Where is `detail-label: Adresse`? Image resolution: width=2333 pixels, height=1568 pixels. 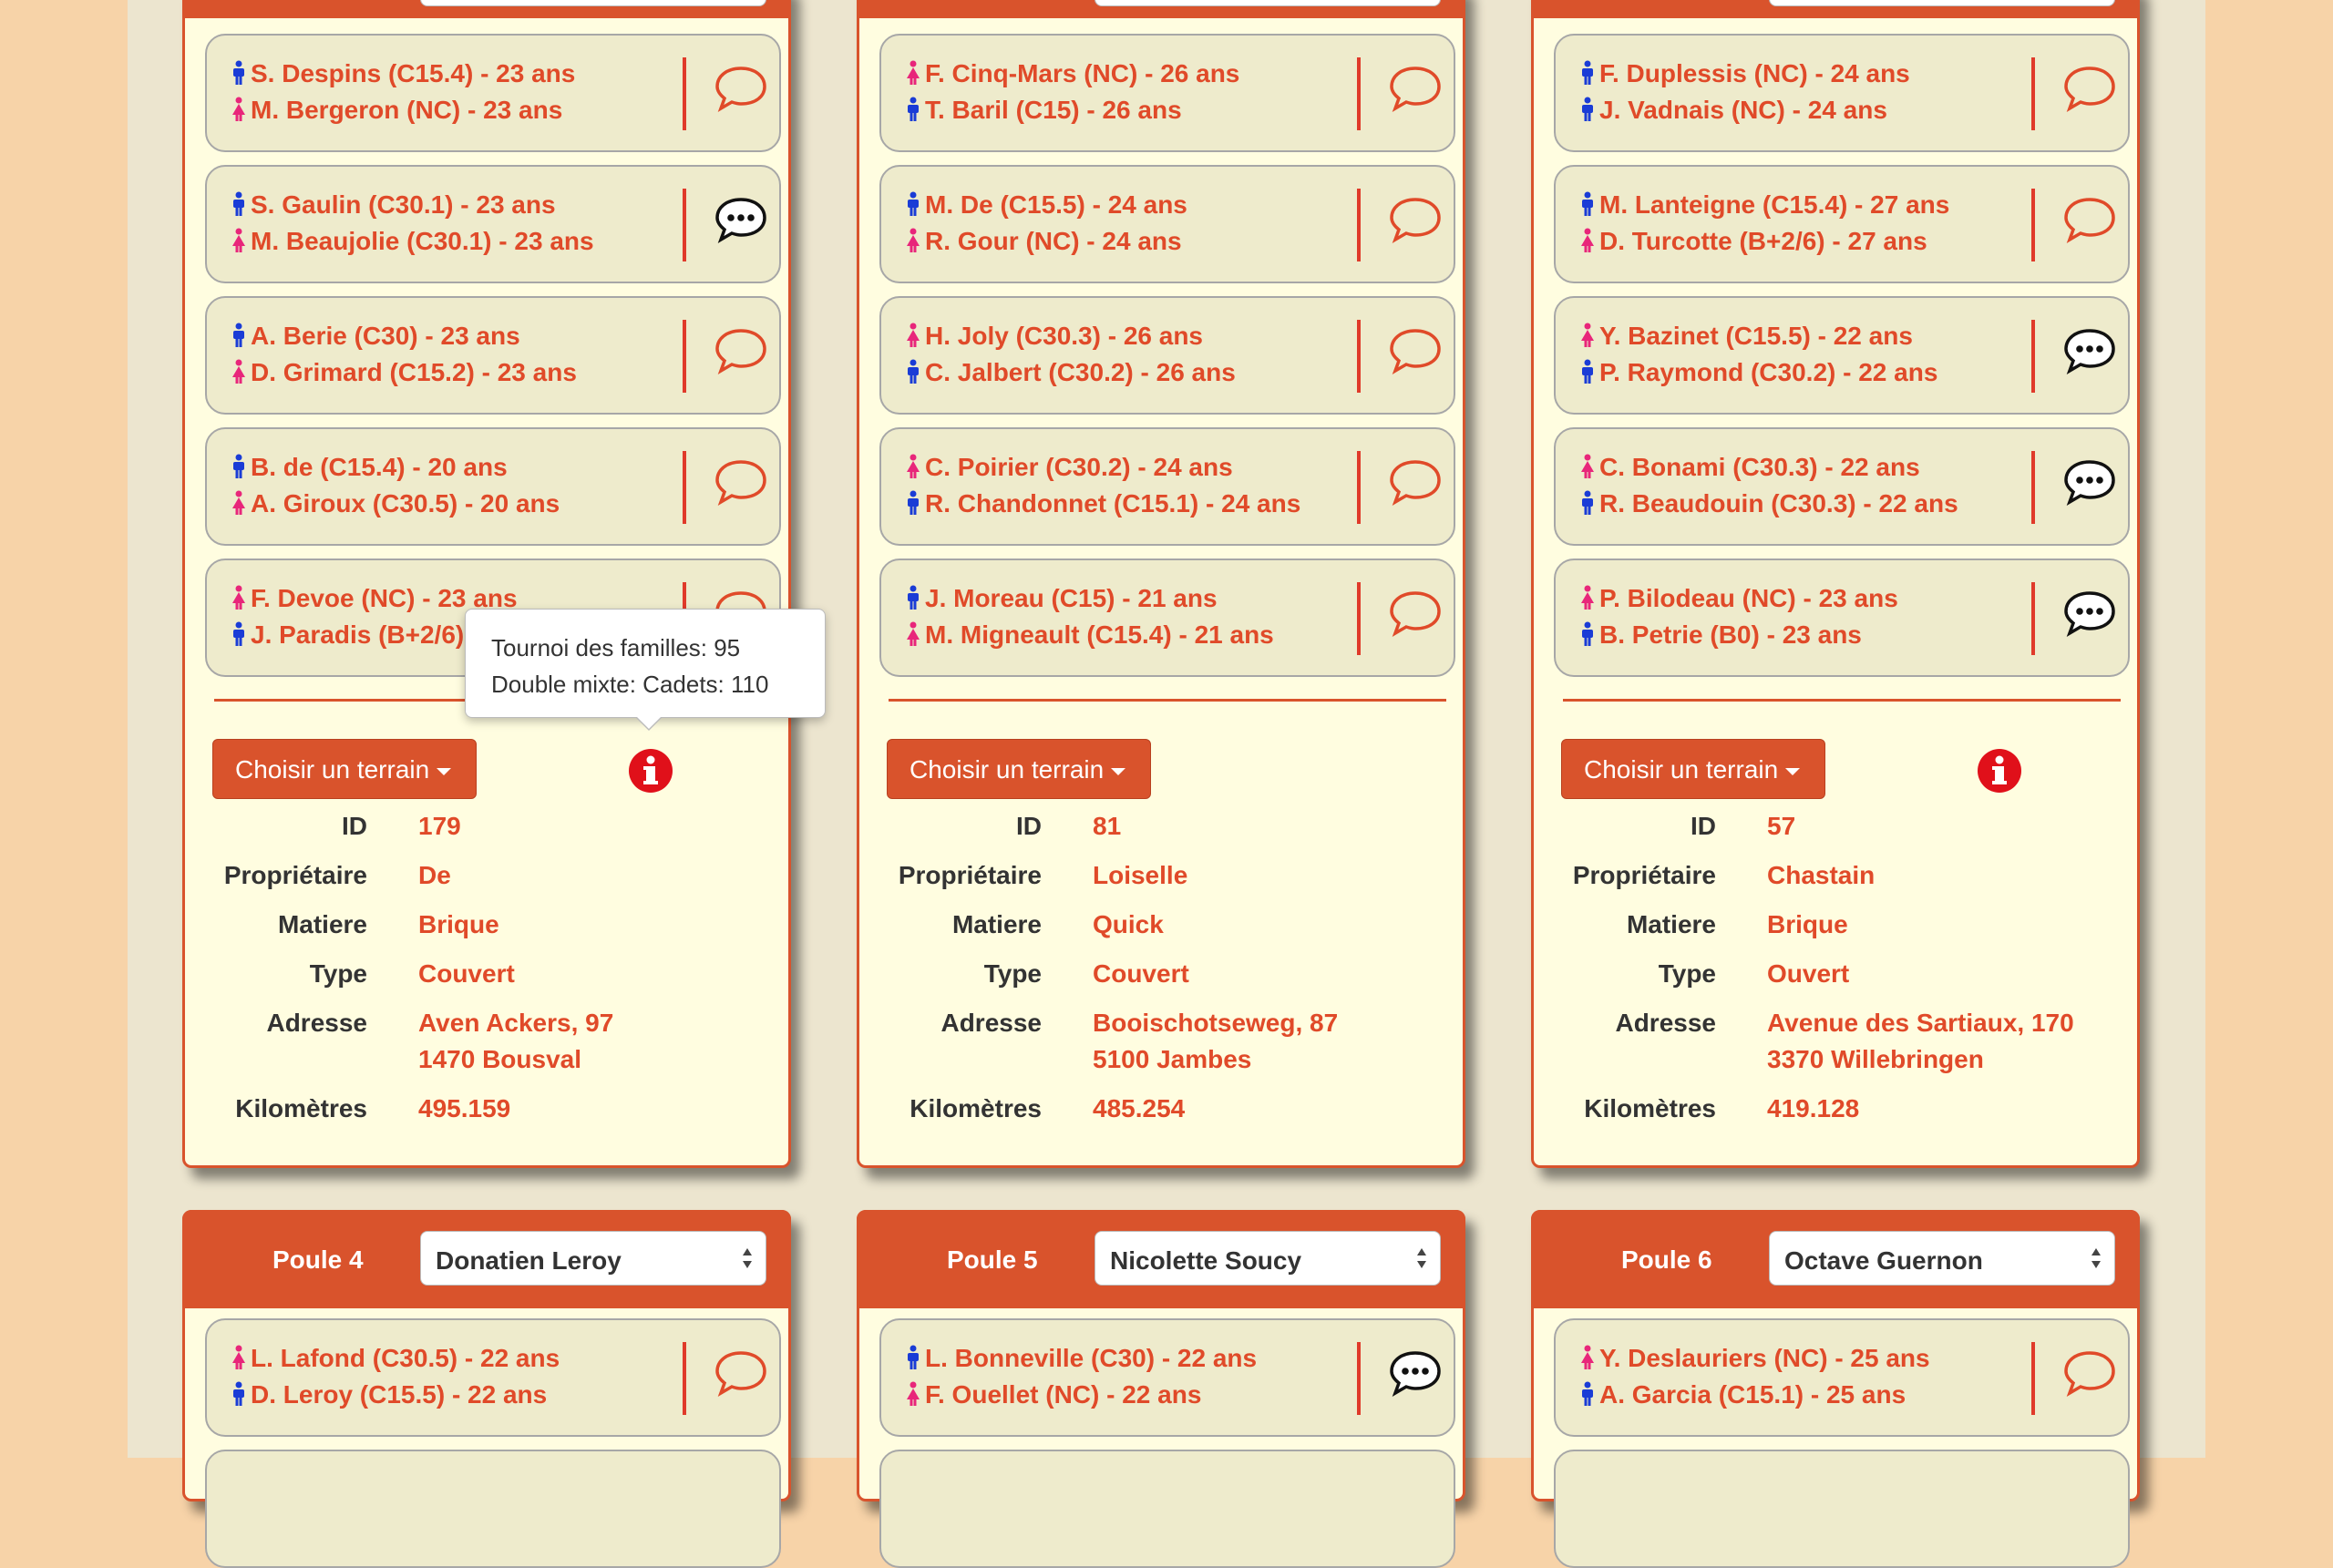 detail-label: Adresse is located at coordinates (991, 1023).